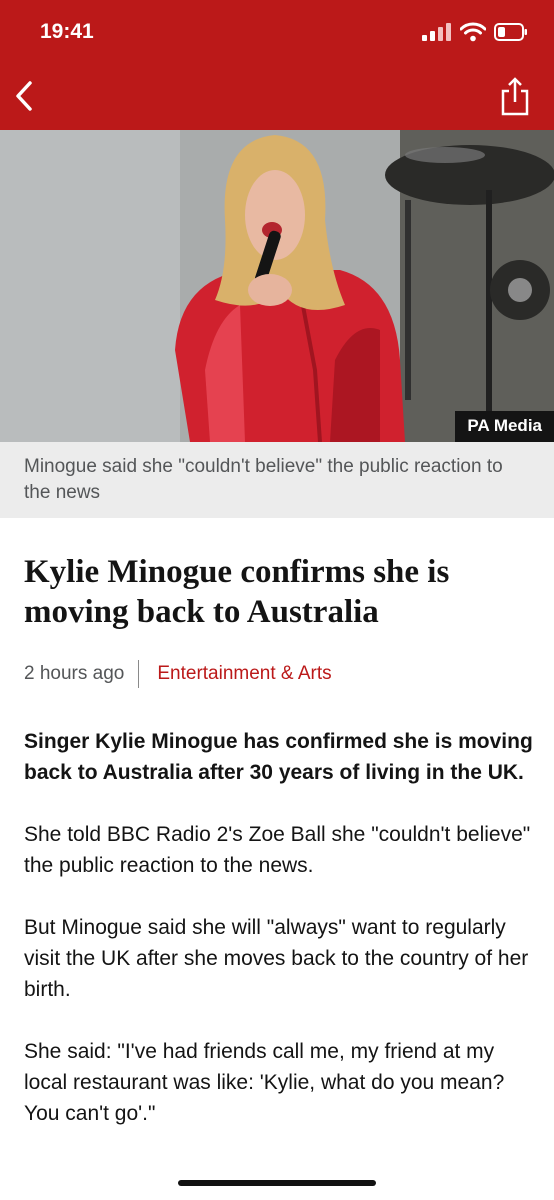  I want to click on wifi-icon, so click(473, 32).